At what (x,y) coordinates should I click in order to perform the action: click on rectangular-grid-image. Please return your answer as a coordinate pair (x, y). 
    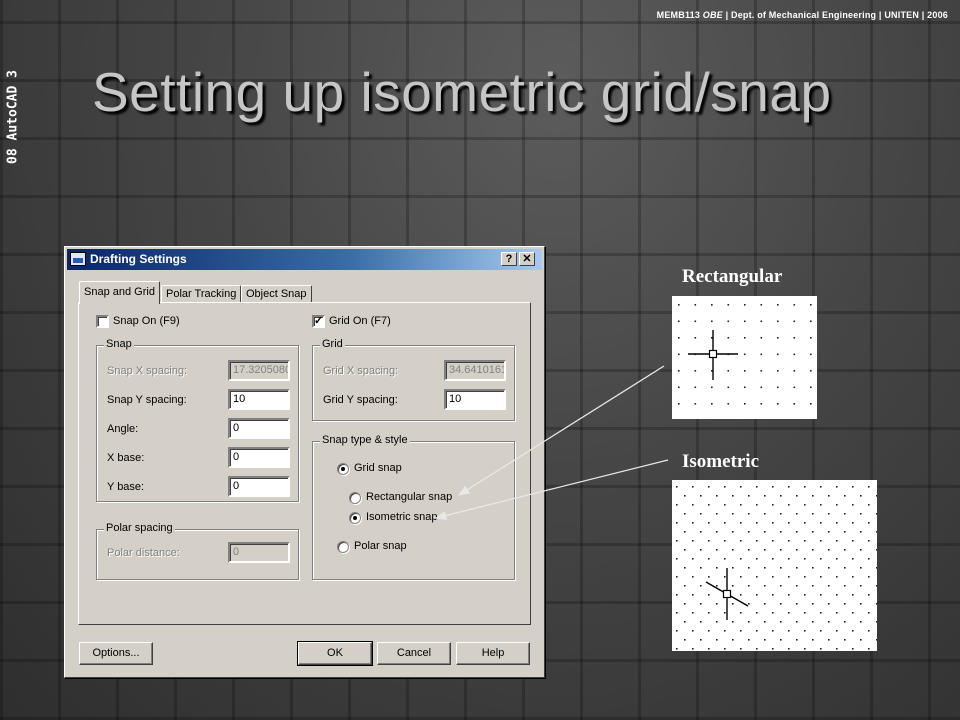
    Looking at the image, I should click on (744, 357).